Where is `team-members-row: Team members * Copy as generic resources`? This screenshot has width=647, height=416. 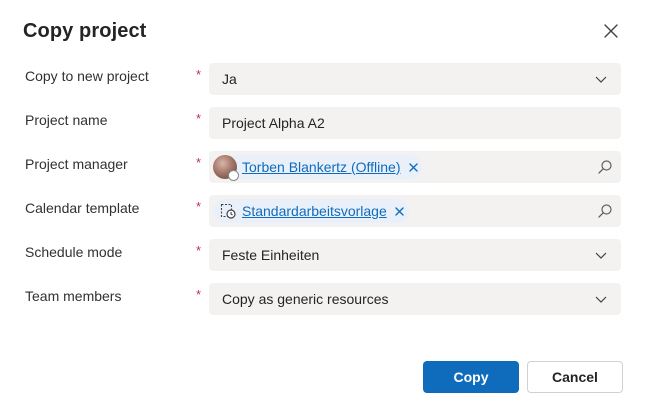
team-members-row: Team members * Copy as generic resources is located at coordinates (323, 299).